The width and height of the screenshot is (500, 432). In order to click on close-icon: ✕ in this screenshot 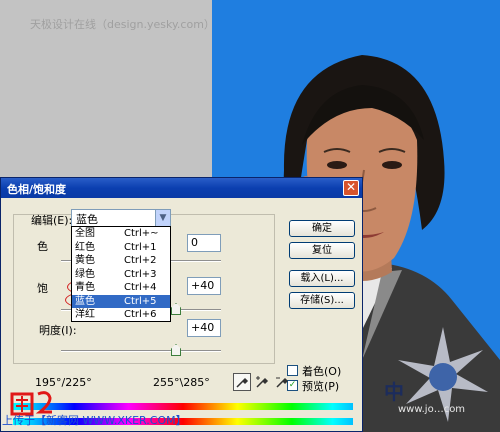, I will do `click(351, 187)`.